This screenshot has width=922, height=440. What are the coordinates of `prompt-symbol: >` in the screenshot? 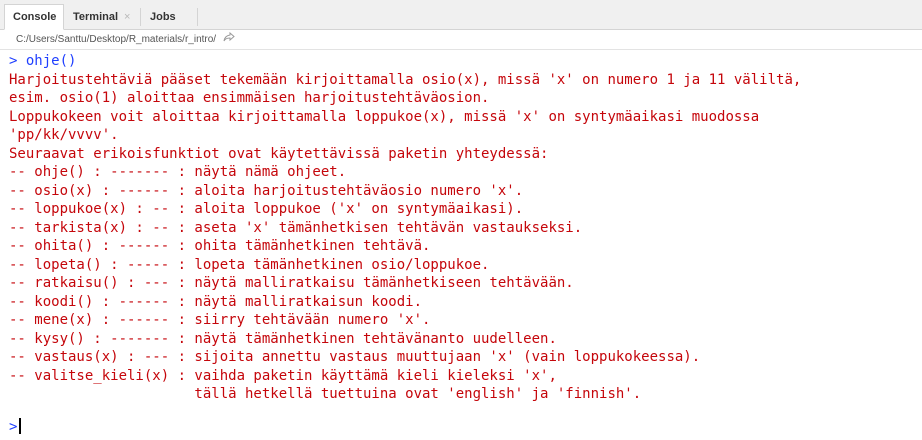 It's located at (13, 426).